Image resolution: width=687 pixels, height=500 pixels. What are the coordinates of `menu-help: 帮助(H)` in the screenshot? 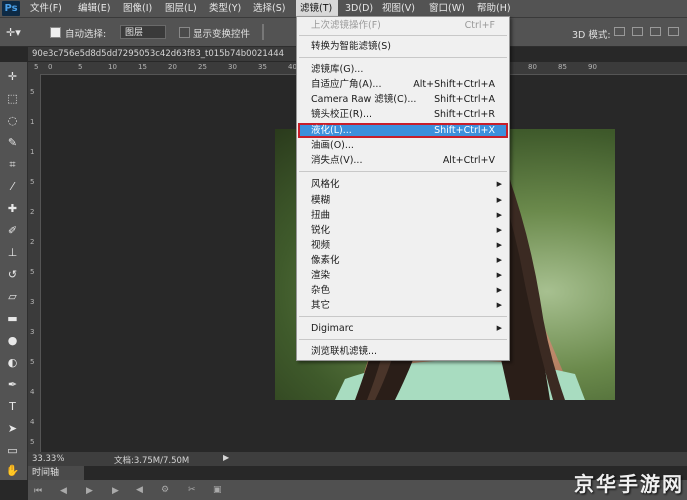 It's located at (494, 8).